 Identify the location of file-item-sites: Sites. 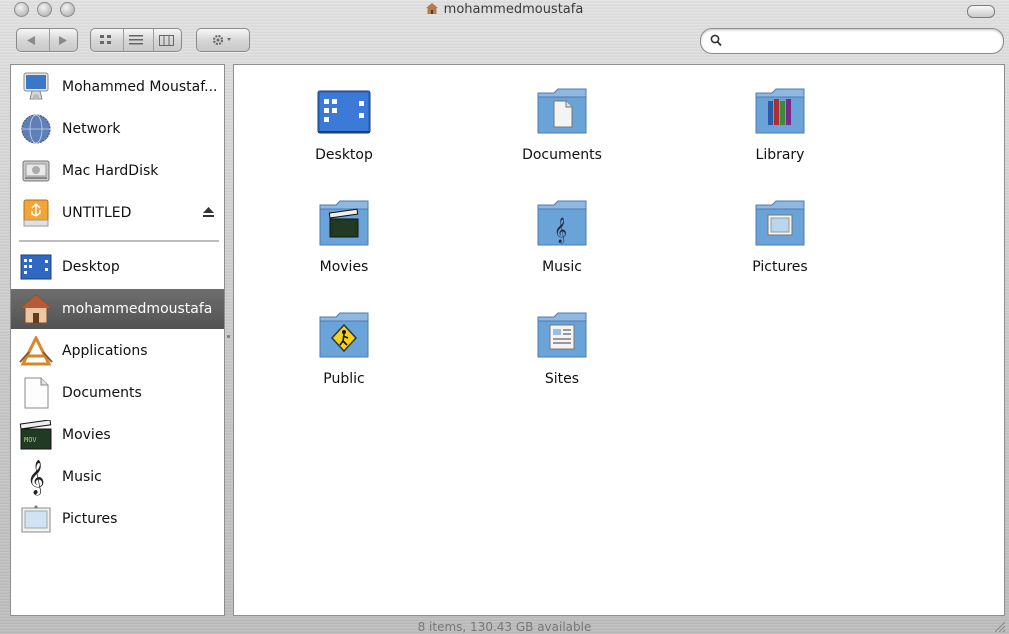
(562, 345).